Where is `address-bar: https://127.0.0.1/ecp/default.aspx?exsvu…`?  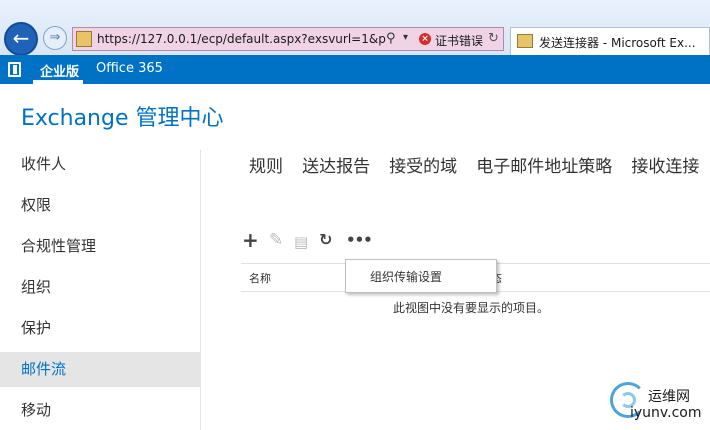 address-bar: https://127.0.0.1/ecp/default.aspx?exsvu… is located at coordinates (288, 39).